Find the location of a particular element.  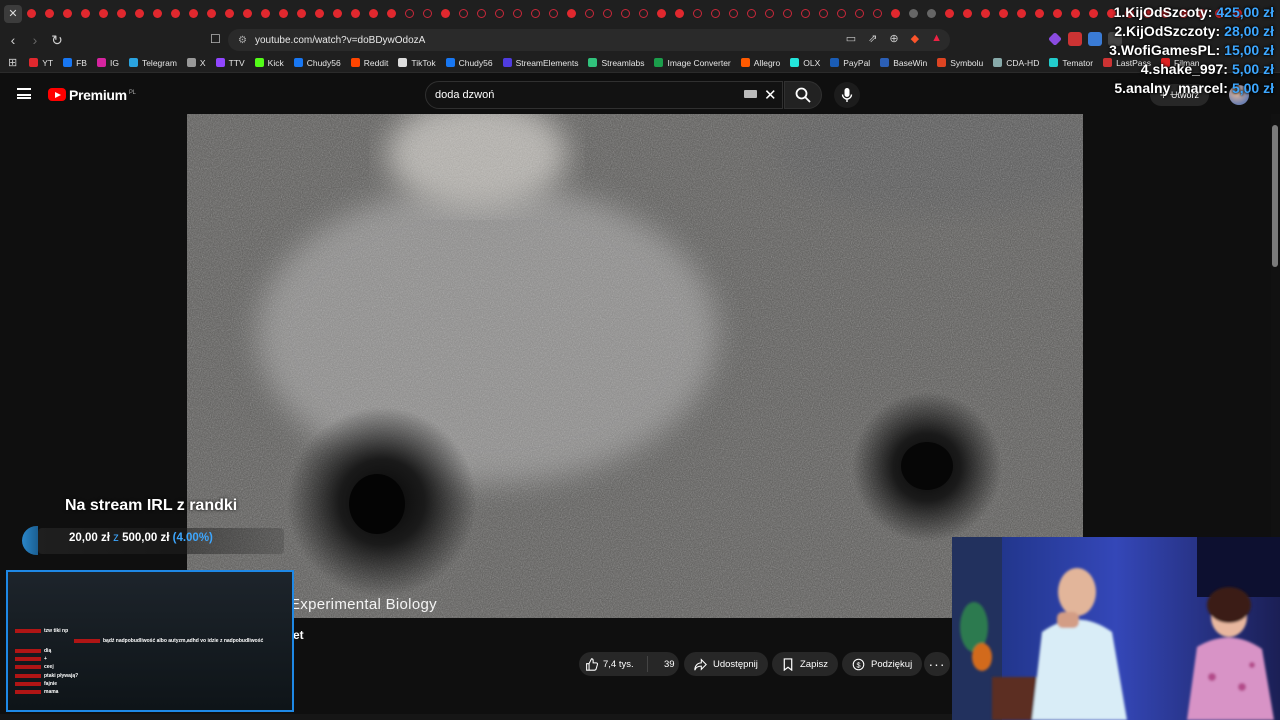

keyboard-icon is located at coordinates (750, 94).